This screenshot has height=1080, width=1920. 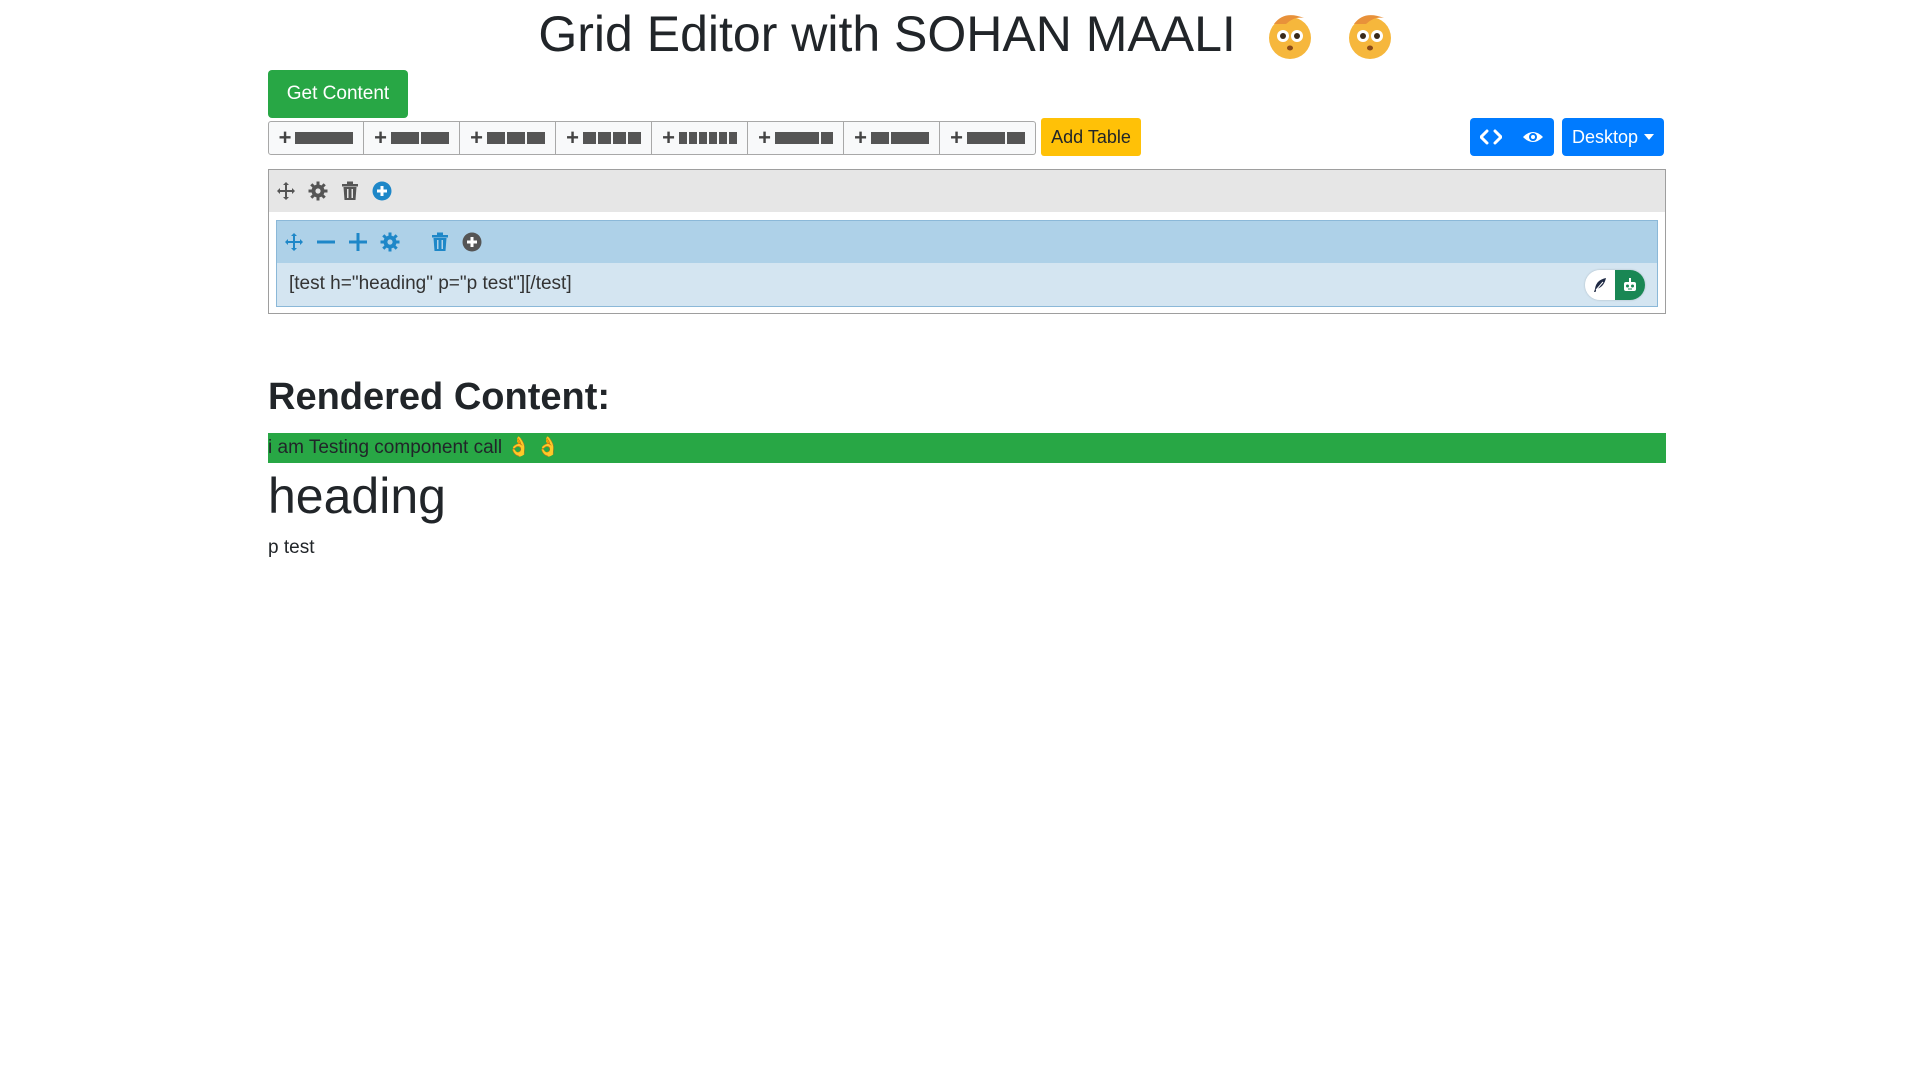 I want to click on eye-icon, so click(x=1533, y=137).